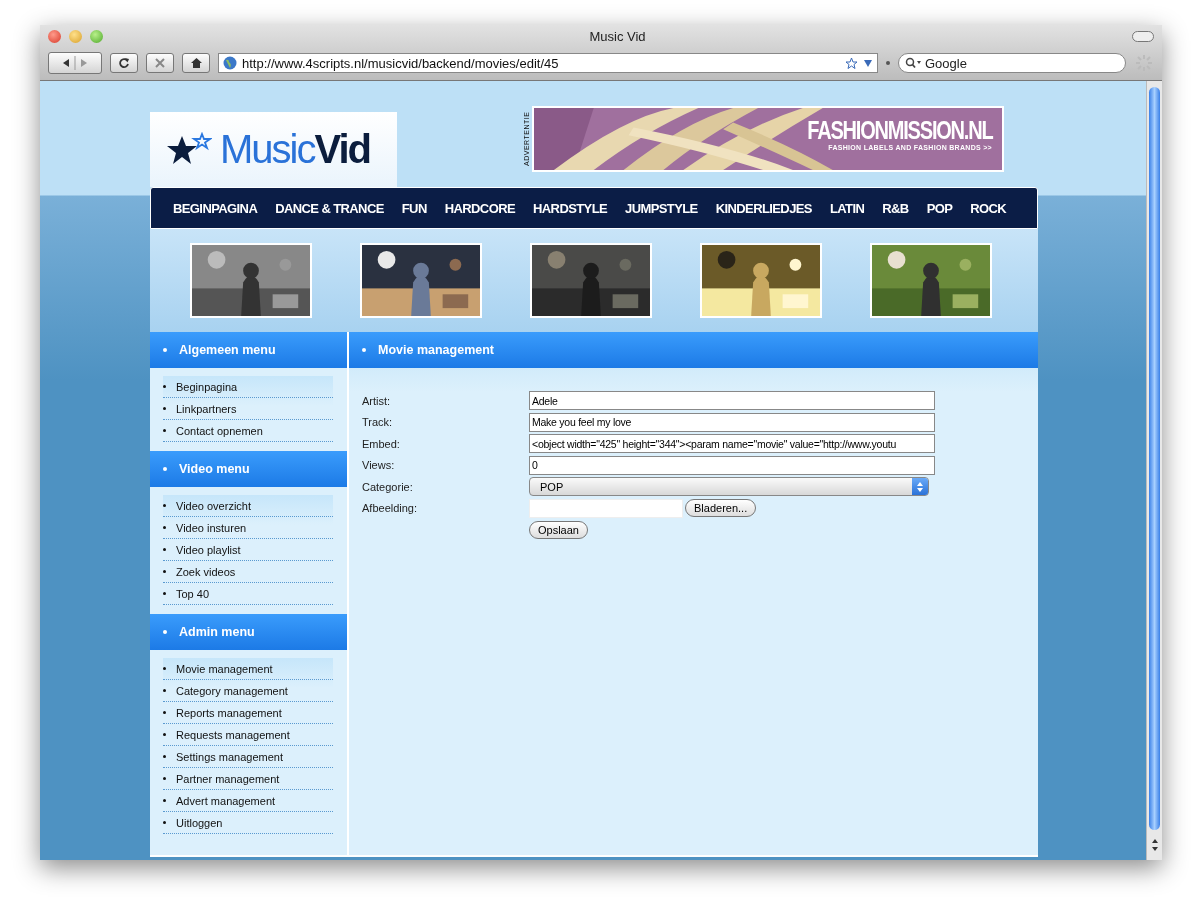  What do you see at coordinates (558, 529) in the screenshot?
I see `save-button: Opslaan` at bounding box center [558, 529].